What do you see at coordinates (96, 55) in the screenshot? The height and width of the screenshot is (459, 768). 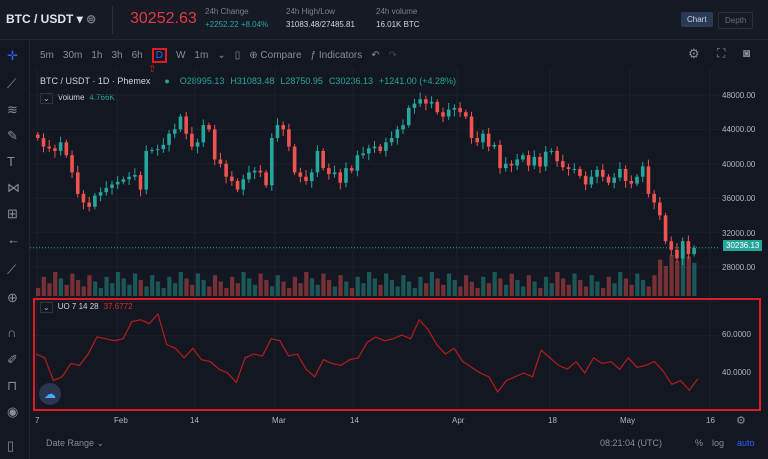 I see `interval-1h: 1h` at bounding box center [96, 55].